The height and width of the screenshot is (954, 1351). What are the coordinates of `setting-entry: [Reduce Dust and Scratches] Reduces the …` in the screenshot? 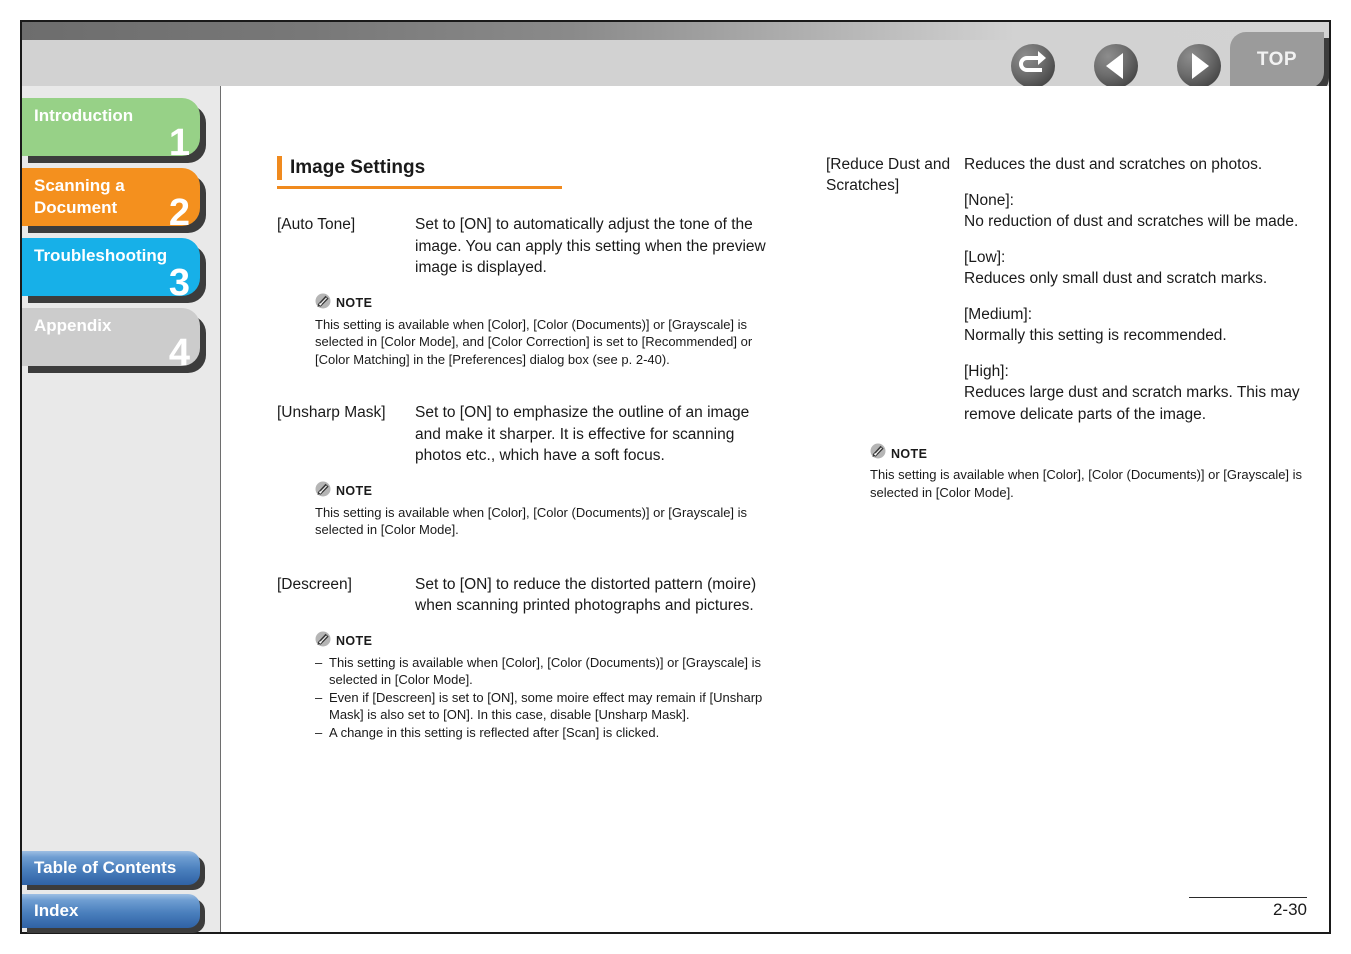 It's located at (1076, 289).